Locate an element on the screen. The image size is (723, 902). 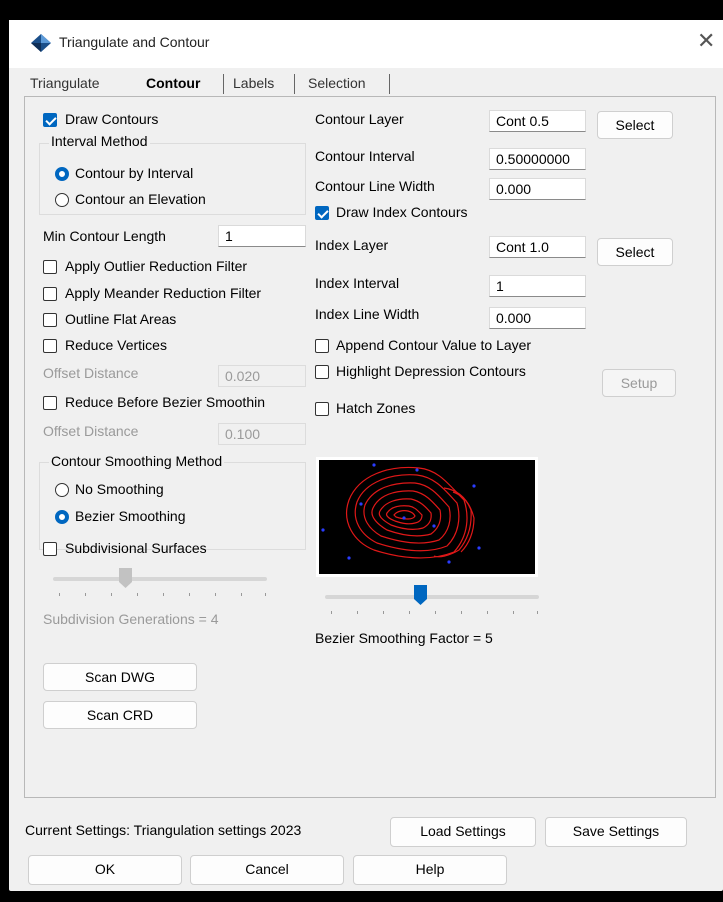
scan-dwg-button: Scan DWG is located at coordinates (120, 677).